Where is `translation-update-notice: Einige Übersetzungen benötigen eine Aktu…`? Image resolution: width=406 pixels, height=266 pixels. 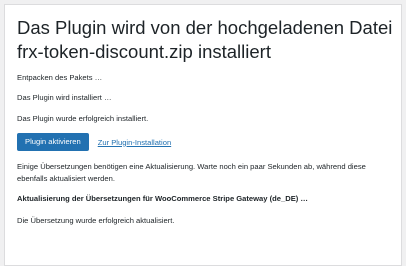 translation-update-notice: Einige Übersetzungen benötigen eine Aktu… is located at coordinates (191, 172).